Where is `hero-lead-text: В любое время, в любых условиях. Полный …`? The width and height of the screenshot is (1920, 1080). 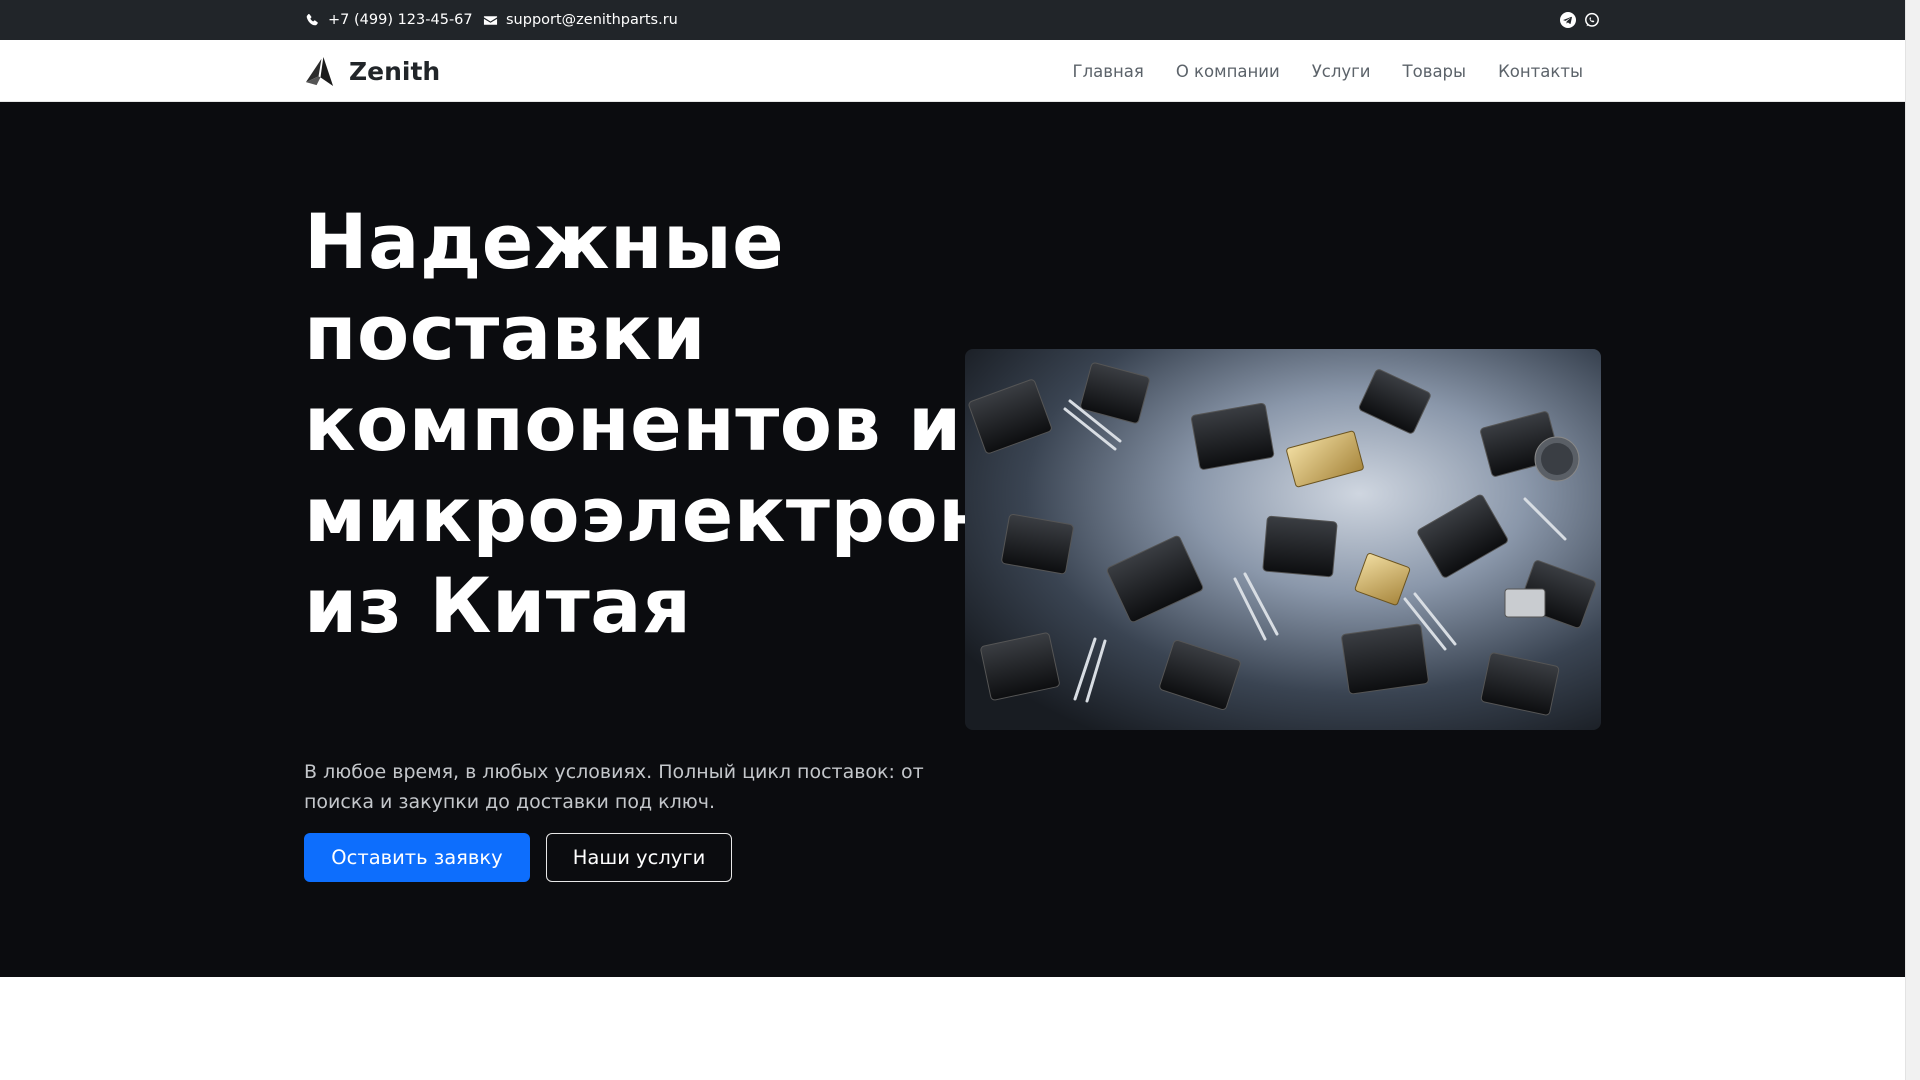
hero-lead-text: В любое время, в любых условиях. Полный … is located at coordinates (614, 787).